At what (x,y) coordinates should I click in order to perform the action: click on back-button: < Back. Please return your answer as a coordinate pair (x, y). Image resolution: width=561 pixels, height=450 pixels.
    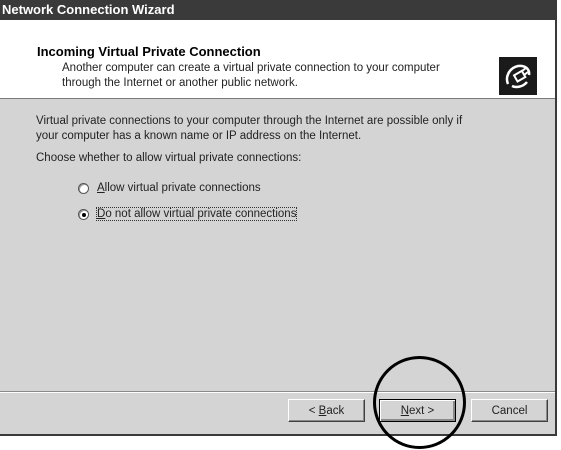
    Looking at the image, I should click on (326, 410).